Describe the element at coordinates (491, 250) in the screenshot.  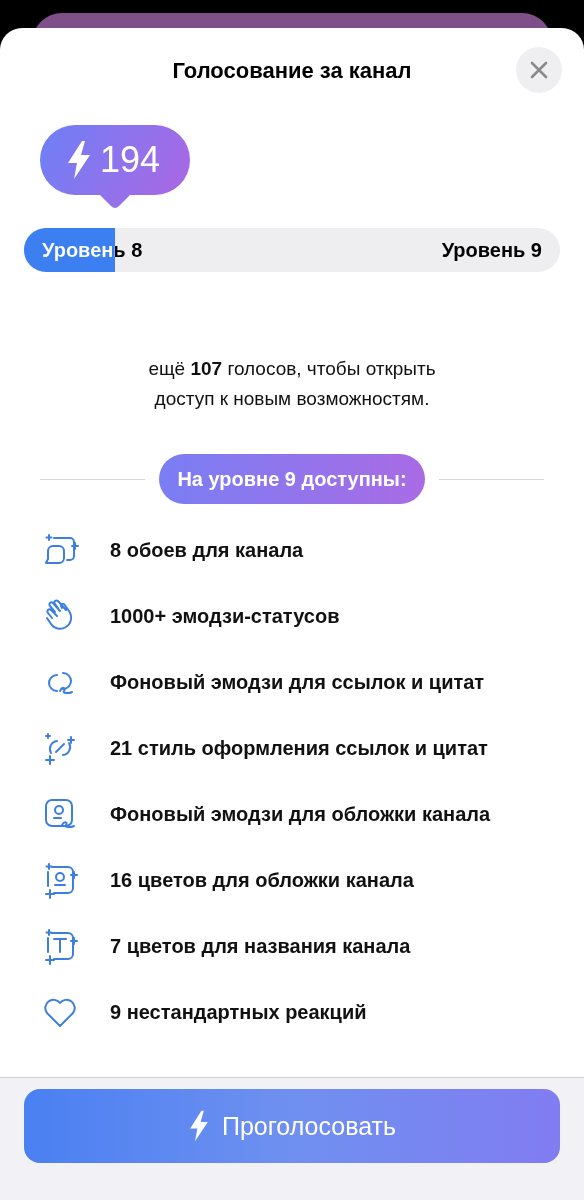
I see `next-level-label: Уровень 9` at that location.